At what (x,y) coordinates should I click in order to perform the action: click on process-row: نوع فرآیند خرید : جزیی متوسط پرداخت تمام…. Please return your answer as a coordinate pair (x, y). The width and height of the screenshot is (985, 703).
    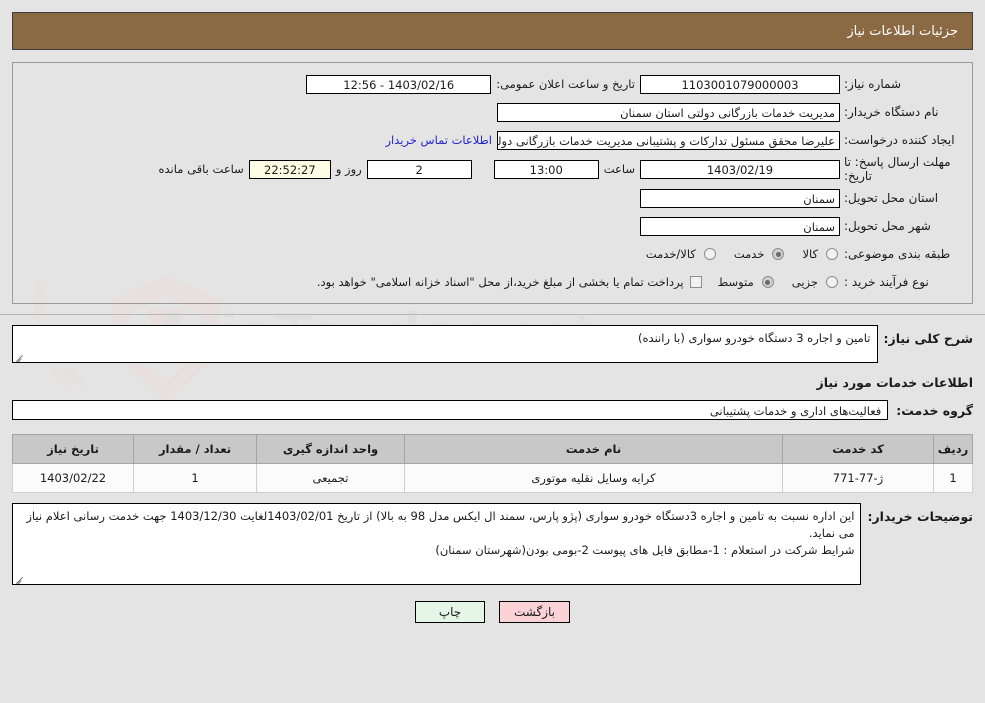
    Looking at the image, I should click on (492, 282).